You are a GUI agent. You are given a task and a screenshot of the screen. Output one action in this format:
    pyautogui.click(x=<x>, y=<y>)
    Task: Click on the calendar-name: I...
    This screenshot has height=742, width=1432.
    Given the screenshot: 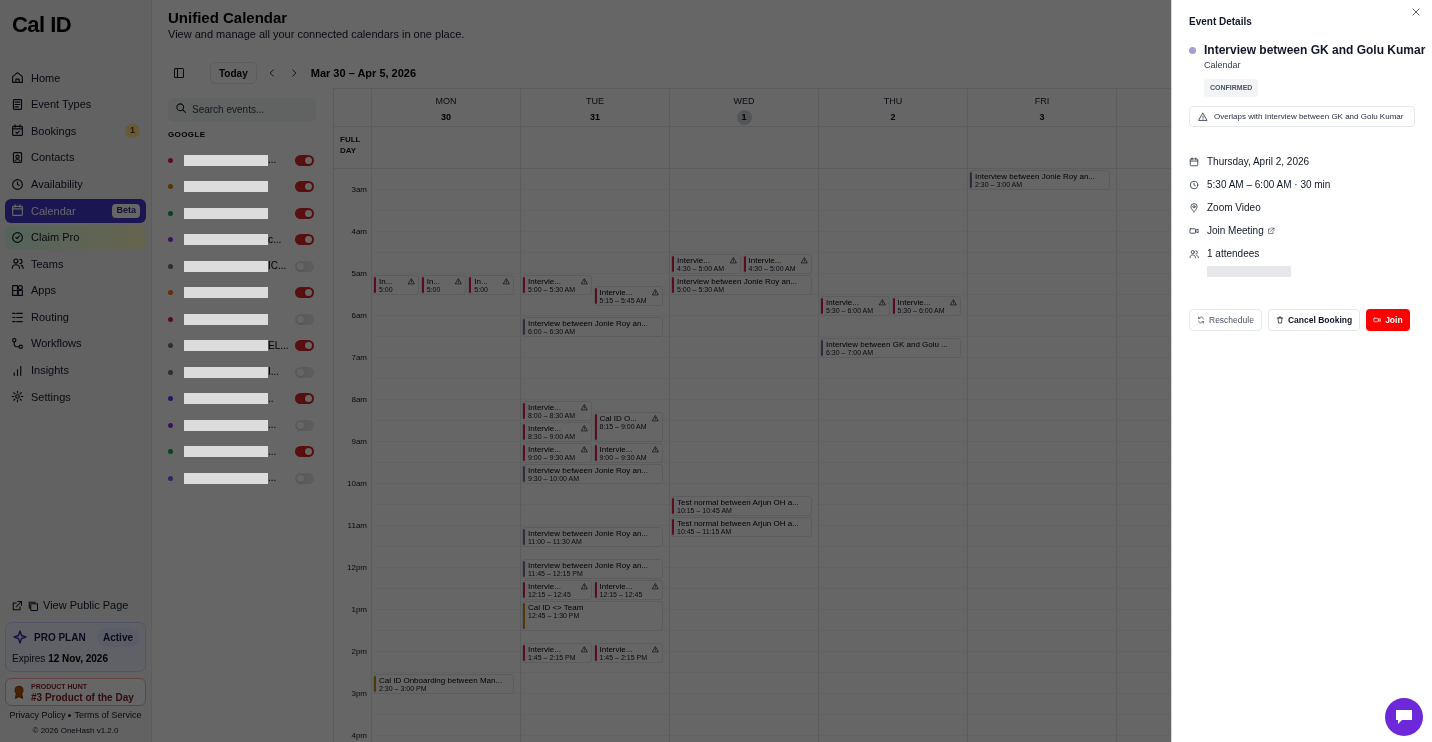 What is the action you would take?
    pyautogui.click(x=274, y=372)
    